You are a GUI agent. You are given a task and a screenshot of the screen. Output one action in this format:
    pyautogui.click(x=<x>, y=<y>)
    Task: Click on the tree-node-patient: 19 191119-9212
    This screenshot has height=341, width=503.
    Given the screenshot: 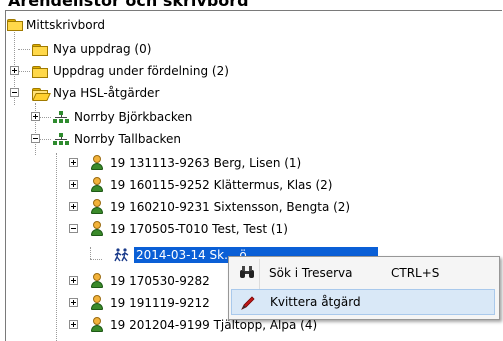 What is the action you would take?
    pyautogui.click(x=149, y=303)
    